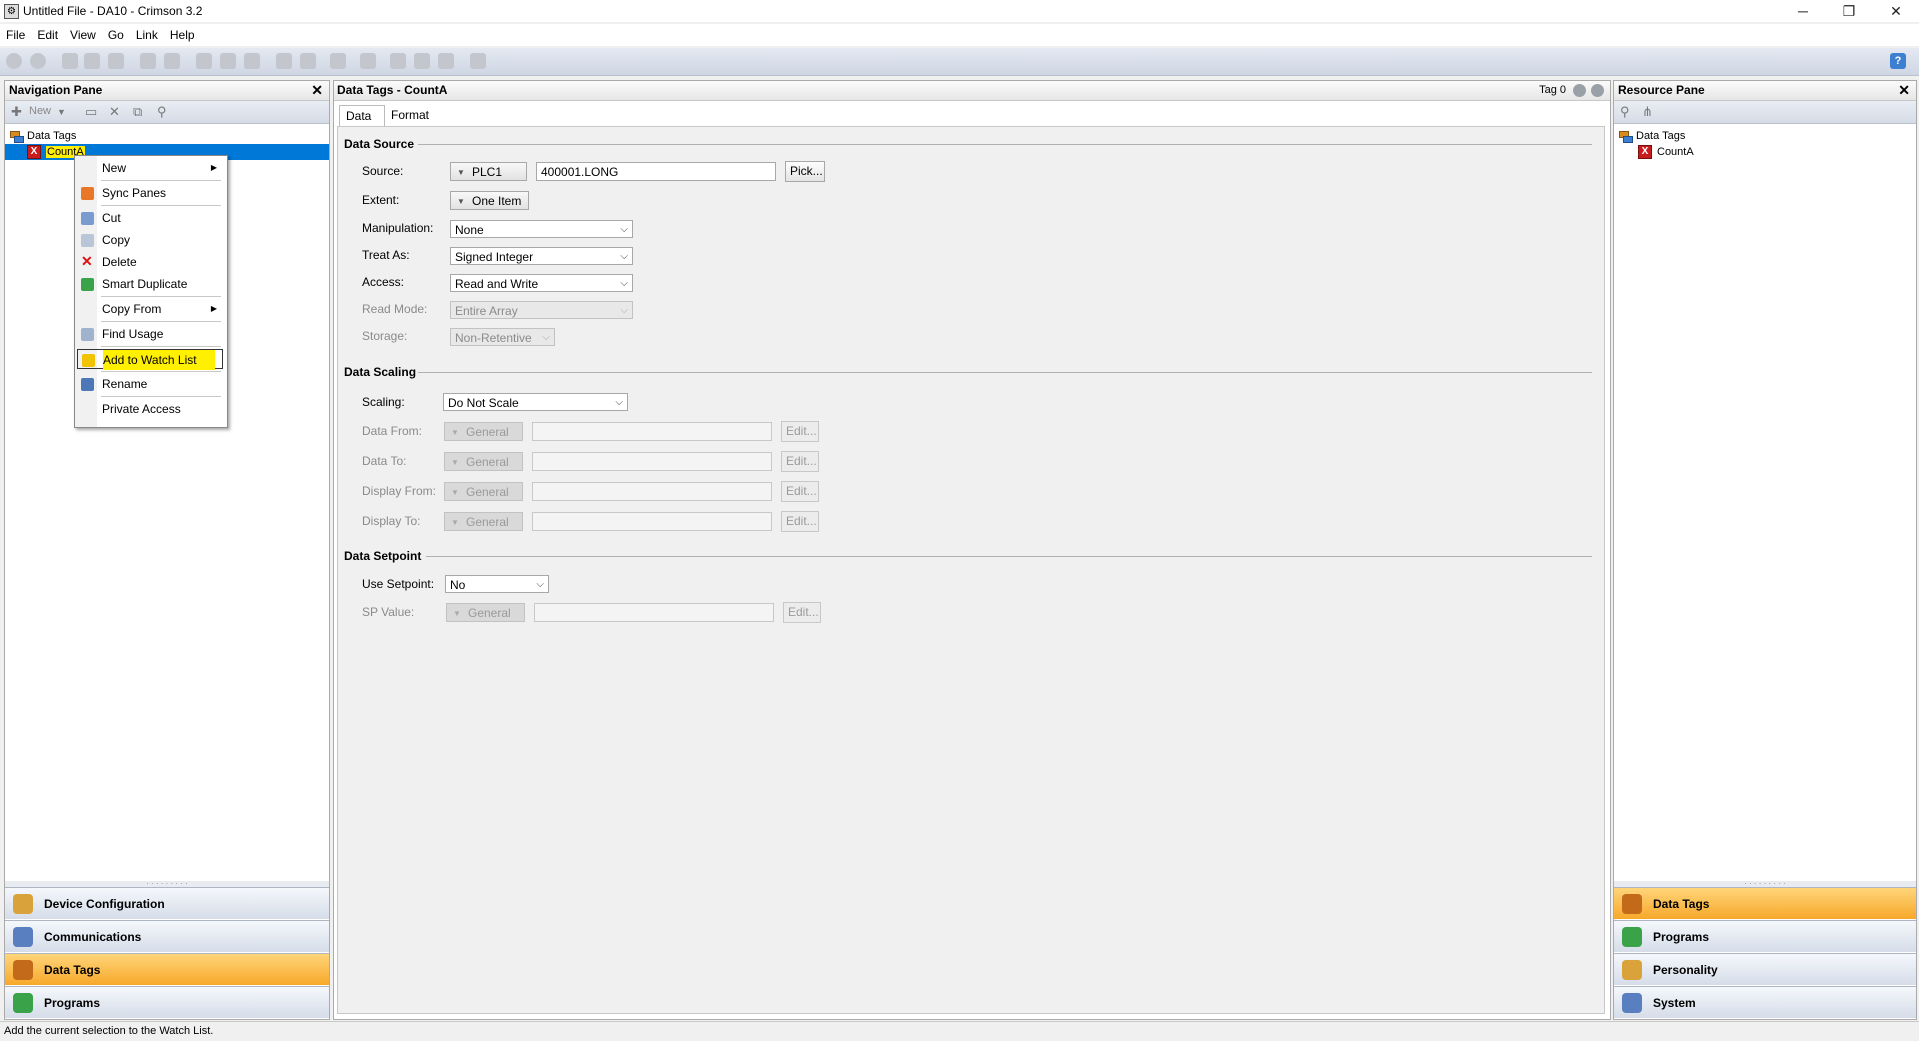 The width and height of the screenshot is (1919, 1041). I want to click on category-device-configuration: Device Configuration, so click(167, 903).